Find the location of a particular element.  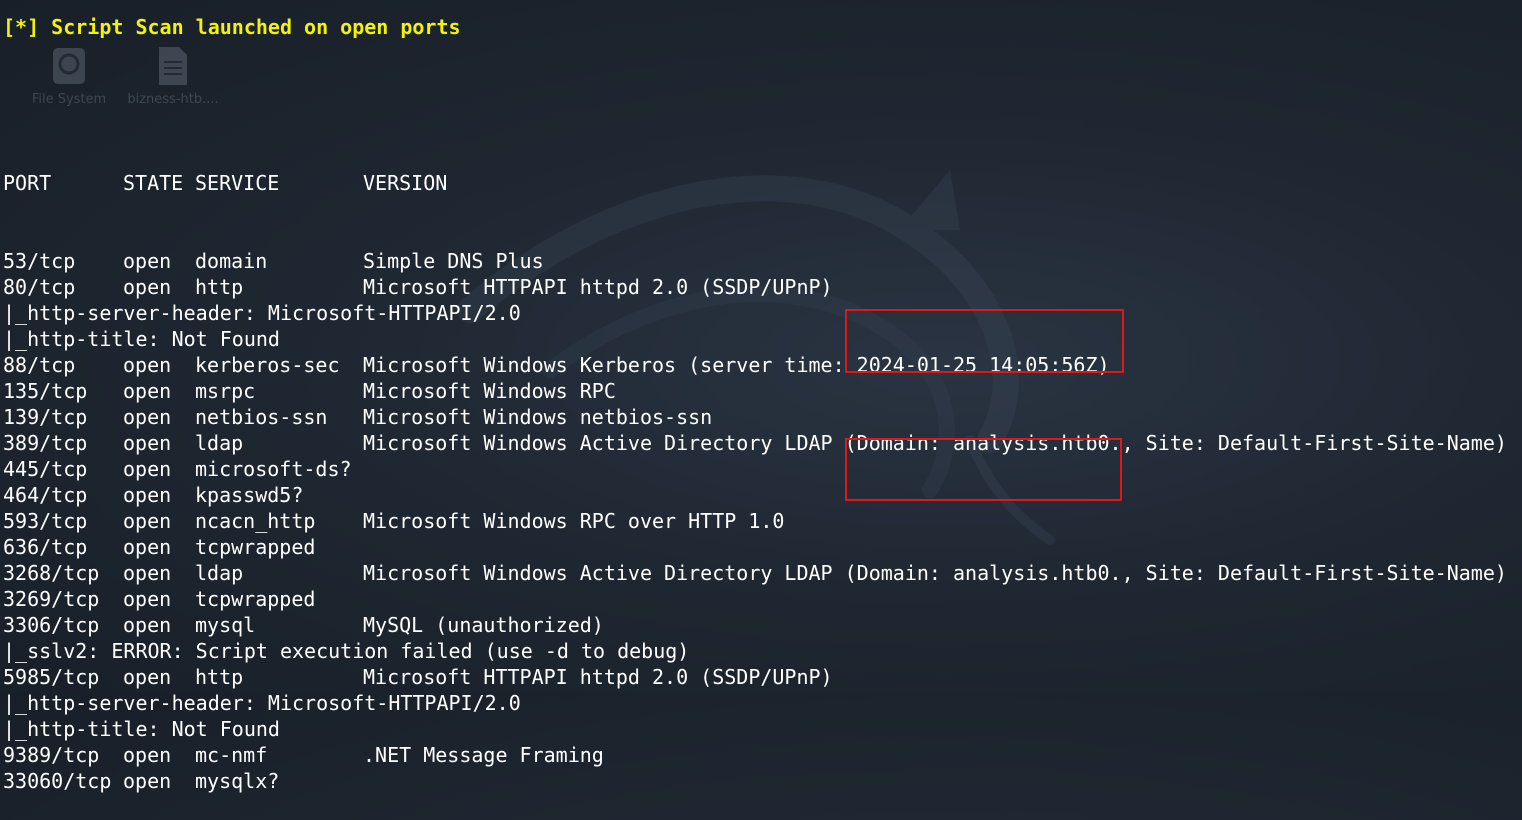

desktop-icon-file-system: File System is located at coordinates (69, 76).